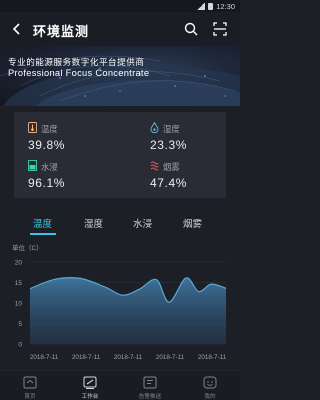  What do you see at coordinates (120, 226) in the screenshot?
I see `metric-tabs: 温度 湿度 水浸 烟雾` at bounding box center [120, 226].